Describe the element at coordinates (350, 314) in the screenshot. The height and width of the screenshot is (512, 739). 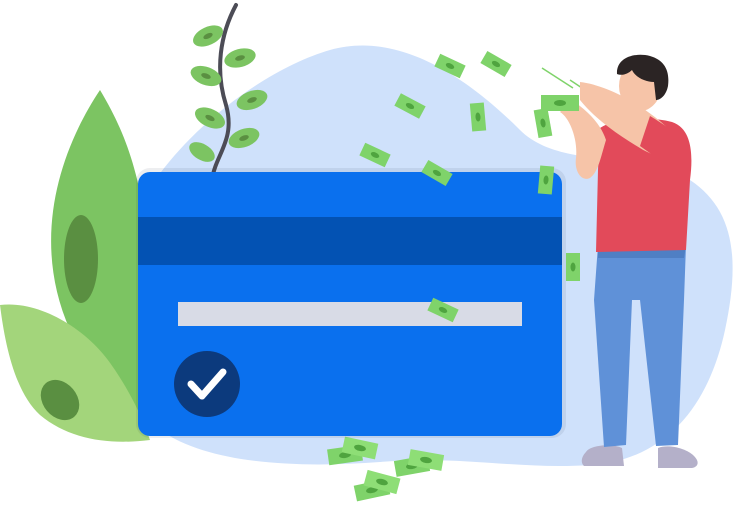
I see `signature-strip` at that location.